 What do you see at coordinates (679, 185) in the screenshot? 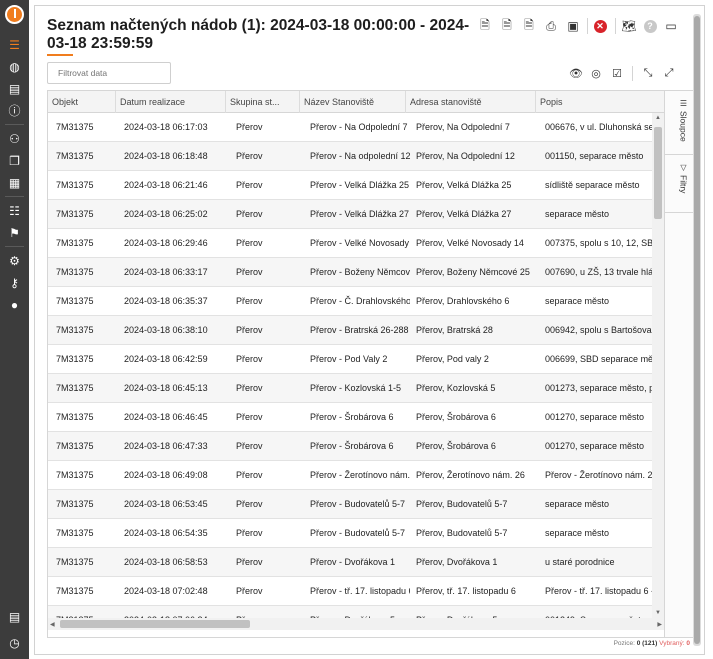
I see `tab-filters: ▽ Filtry` at bounding box center [679, 185].